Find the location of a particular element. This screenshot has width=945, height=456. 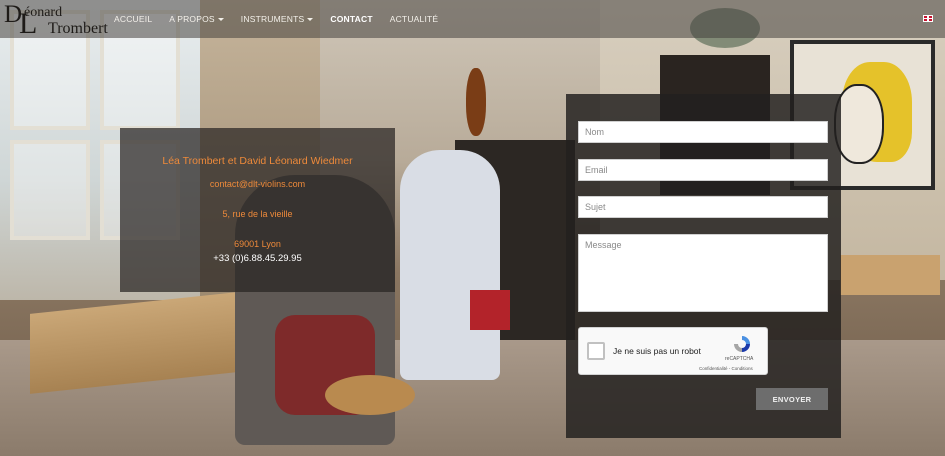

owner-names: Léa Trombert et David Léonard Wiedmer is located at coordinates (257, 161).